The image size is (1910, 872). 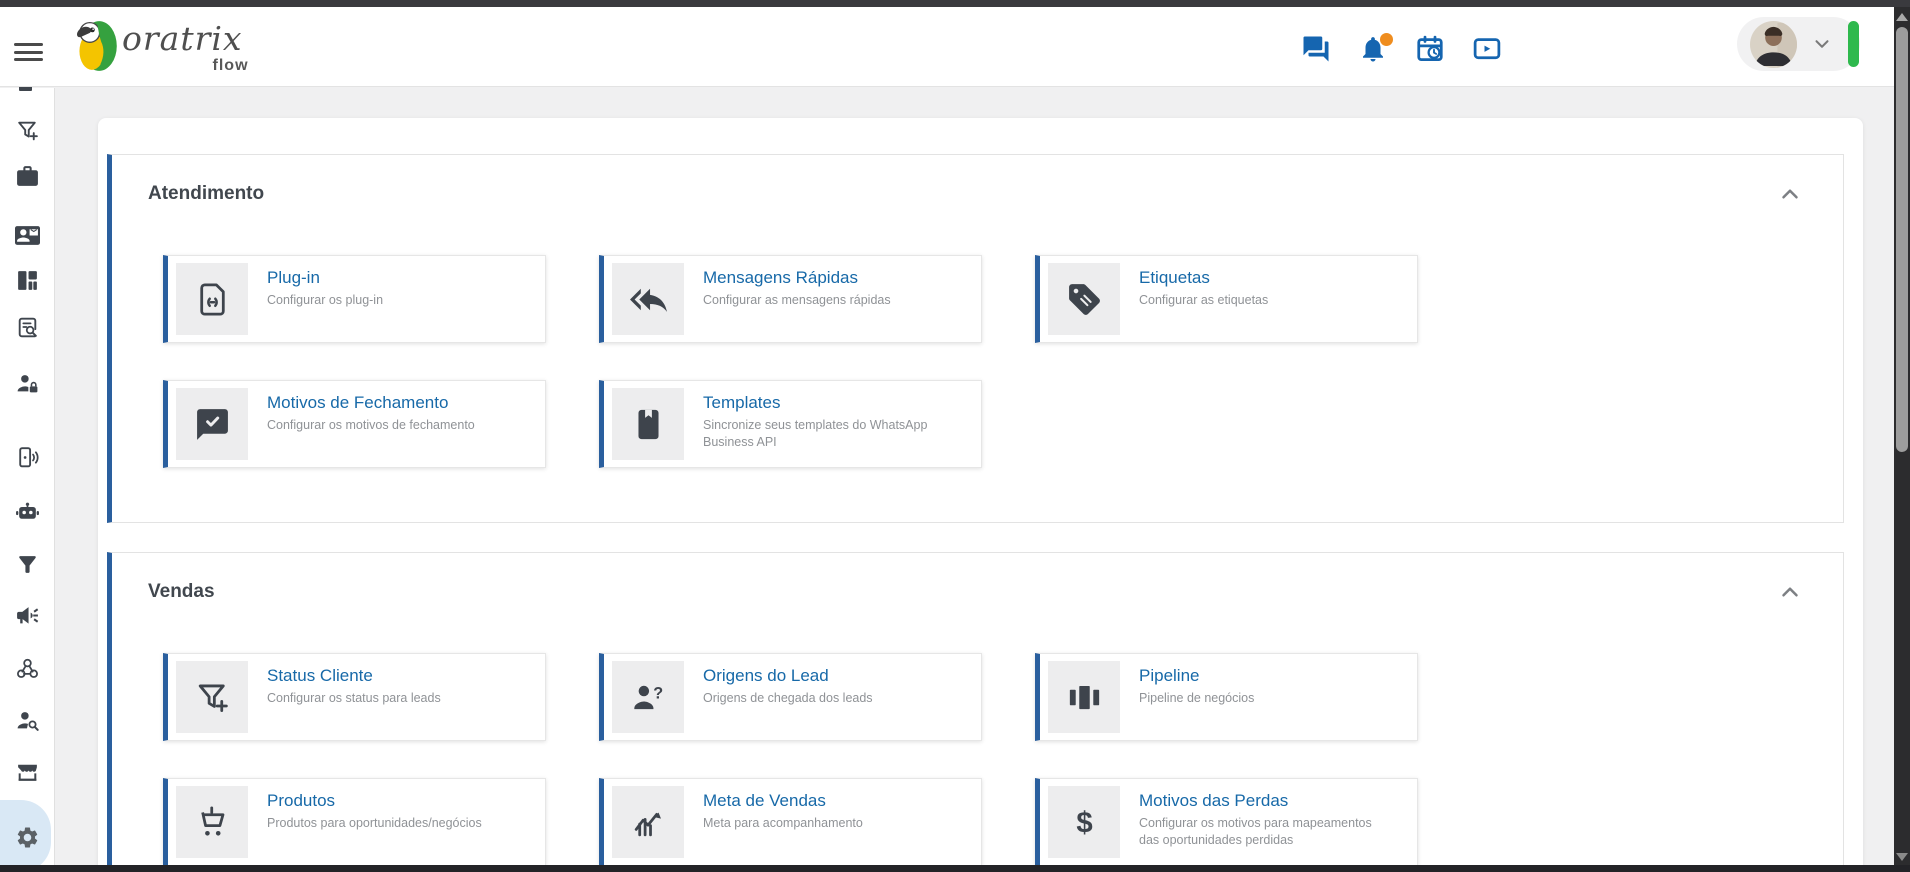 I want to click on dashboard-blocks-icon, so click(x=27, y=280).